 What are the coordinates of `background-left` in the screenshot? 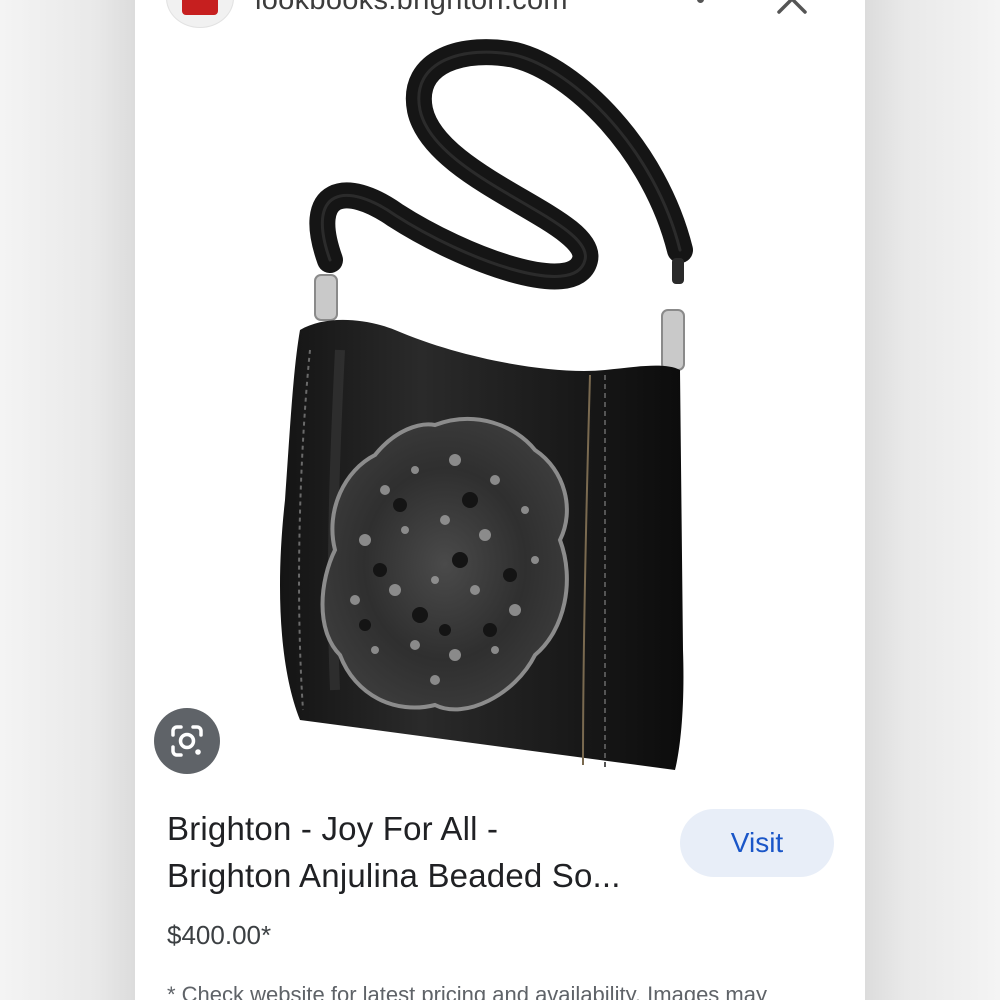 It's located at (67, 500).